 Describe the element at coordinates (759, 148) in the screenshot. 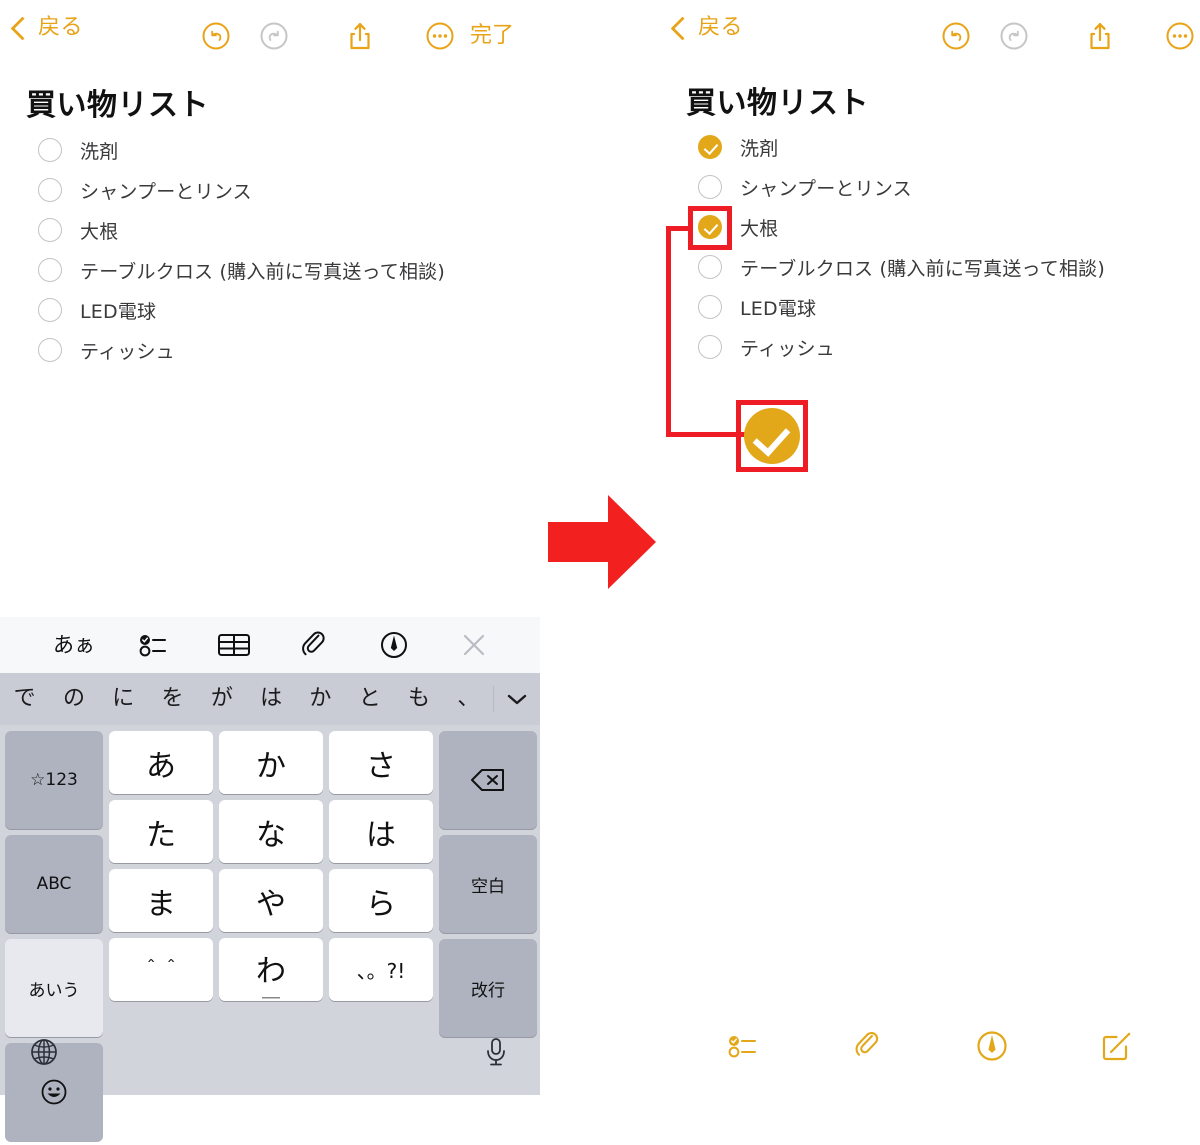

I see `list-item-label: 洗剤` at that location.